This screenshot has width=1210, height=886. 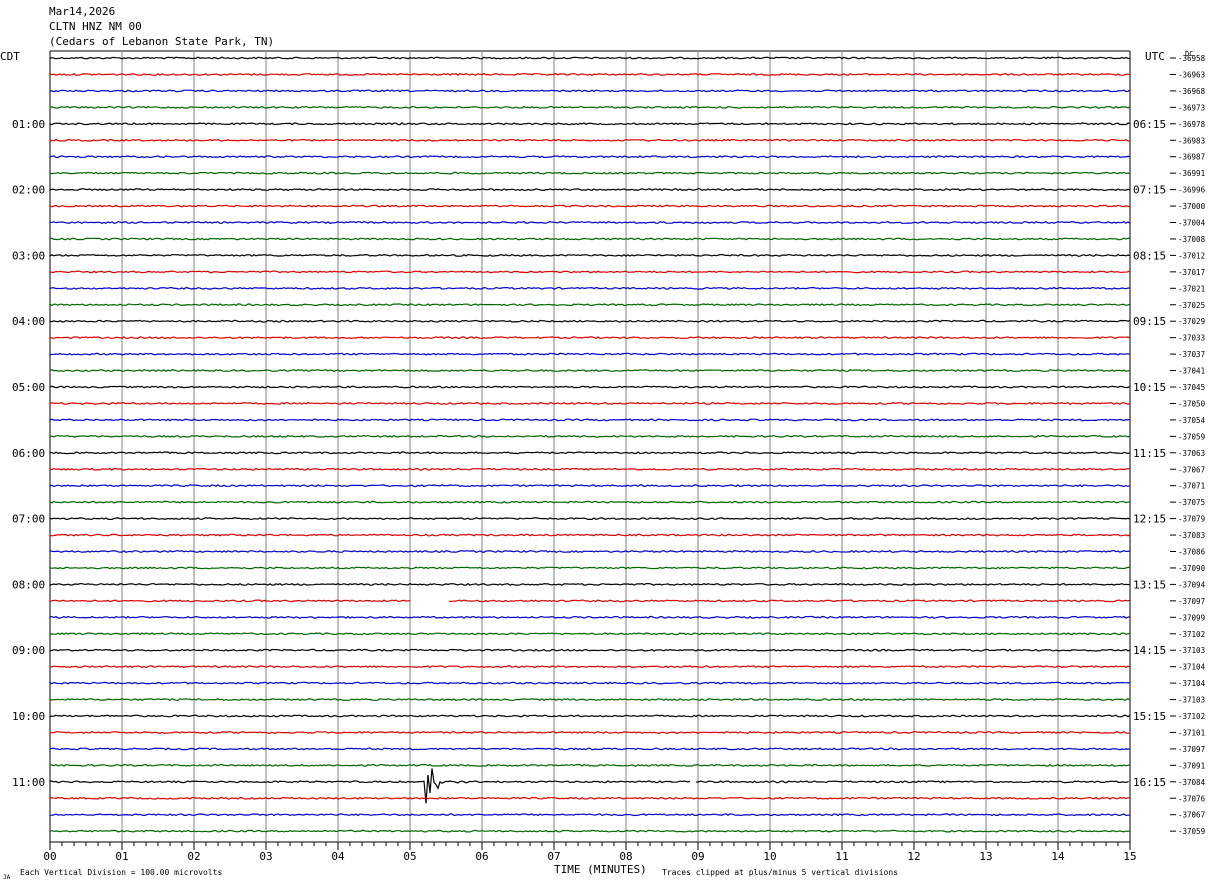 What do you see at coordinates (1191, 650) in the screenshot?
I see `dc-offset-label: -37103` at bounding box center [1191, 650].